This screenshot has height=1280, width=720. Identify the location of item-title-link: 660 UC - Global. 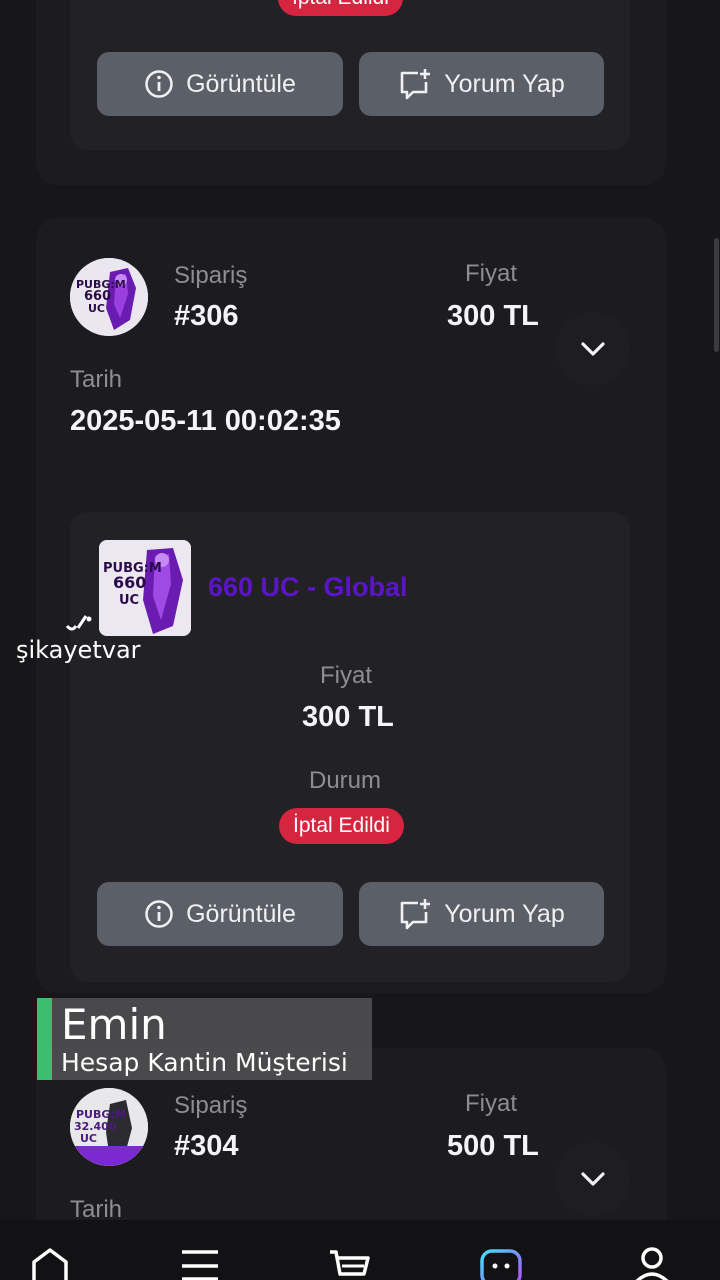
(308, 587).